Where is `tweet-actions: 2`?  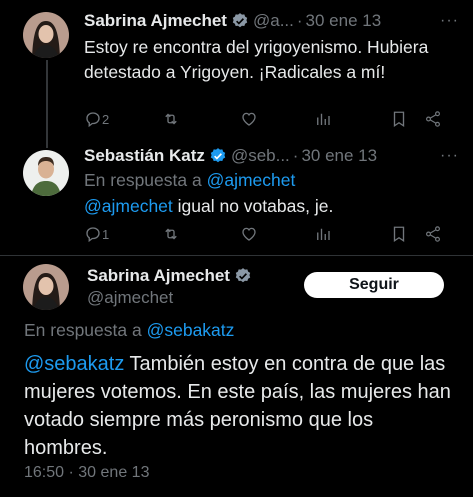
tweet-actions: 2 is located at coordinates (271, 120).